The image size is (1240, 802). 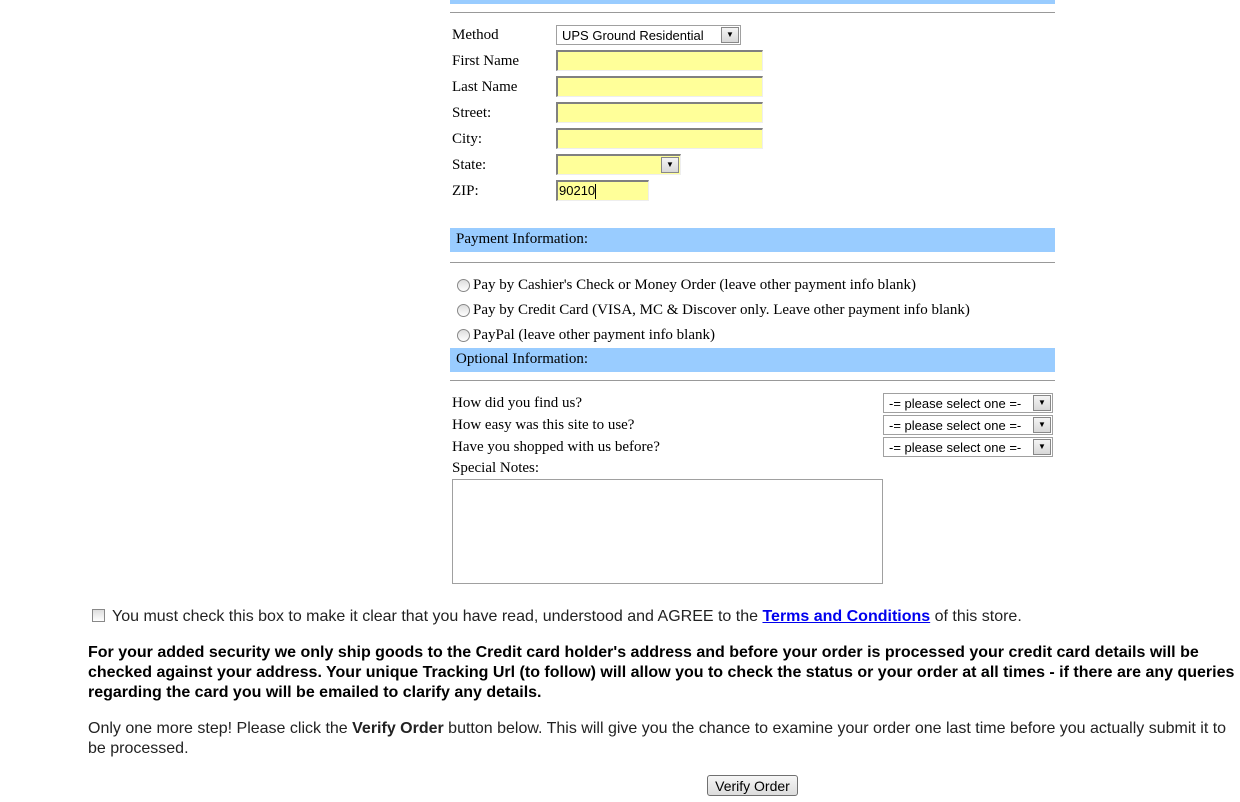 I want to click on shipping-method-select: UPS Ground Residential ▼, so click(x=648, y=35).